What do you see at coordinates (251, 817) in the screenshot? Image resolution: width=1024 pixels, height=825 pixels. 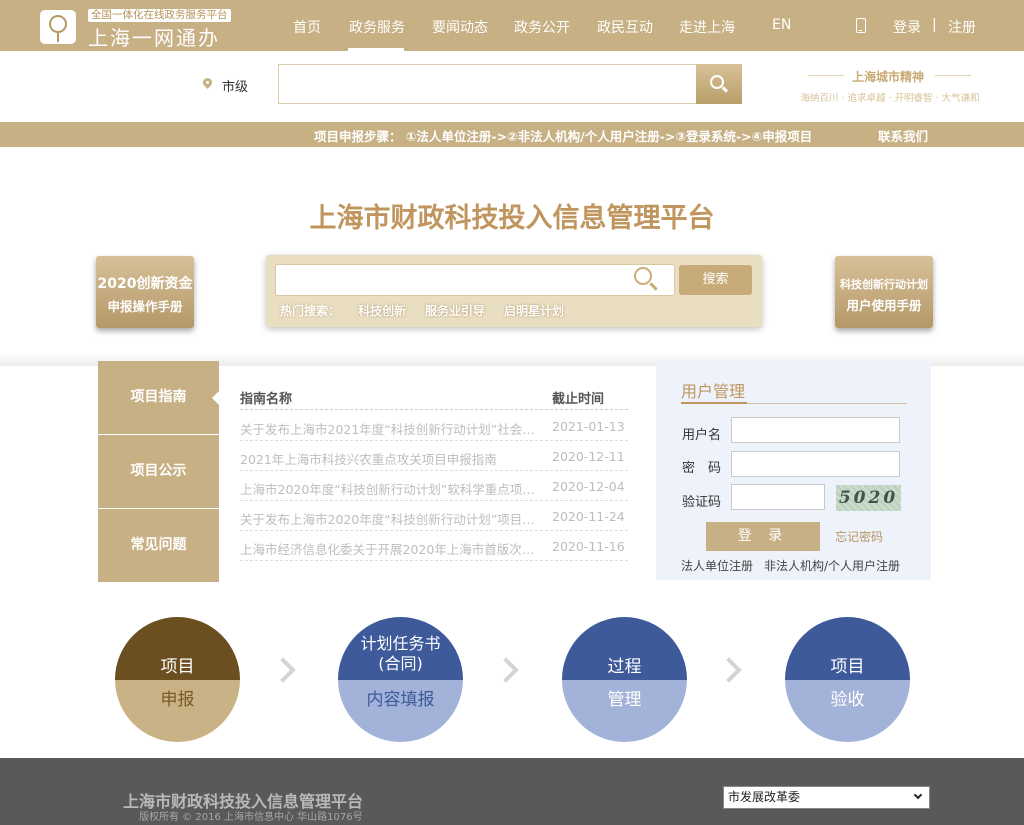 I see `footer-copyright: 版权所有 © 2016 上海市信息中心 华山路1076号` at bounding box center [251, 817].